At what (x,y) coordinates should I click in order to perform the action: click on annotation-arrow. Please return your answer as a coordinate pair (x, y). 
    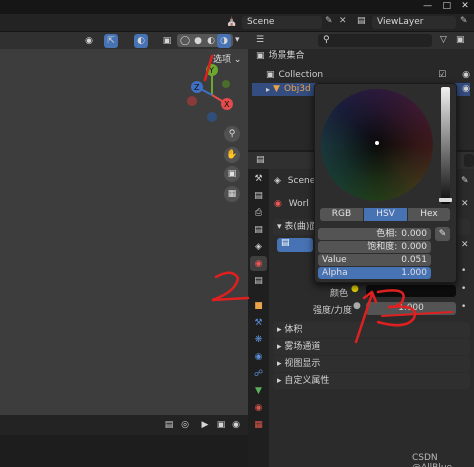
    Looking at the image, I should click on (366, 317).